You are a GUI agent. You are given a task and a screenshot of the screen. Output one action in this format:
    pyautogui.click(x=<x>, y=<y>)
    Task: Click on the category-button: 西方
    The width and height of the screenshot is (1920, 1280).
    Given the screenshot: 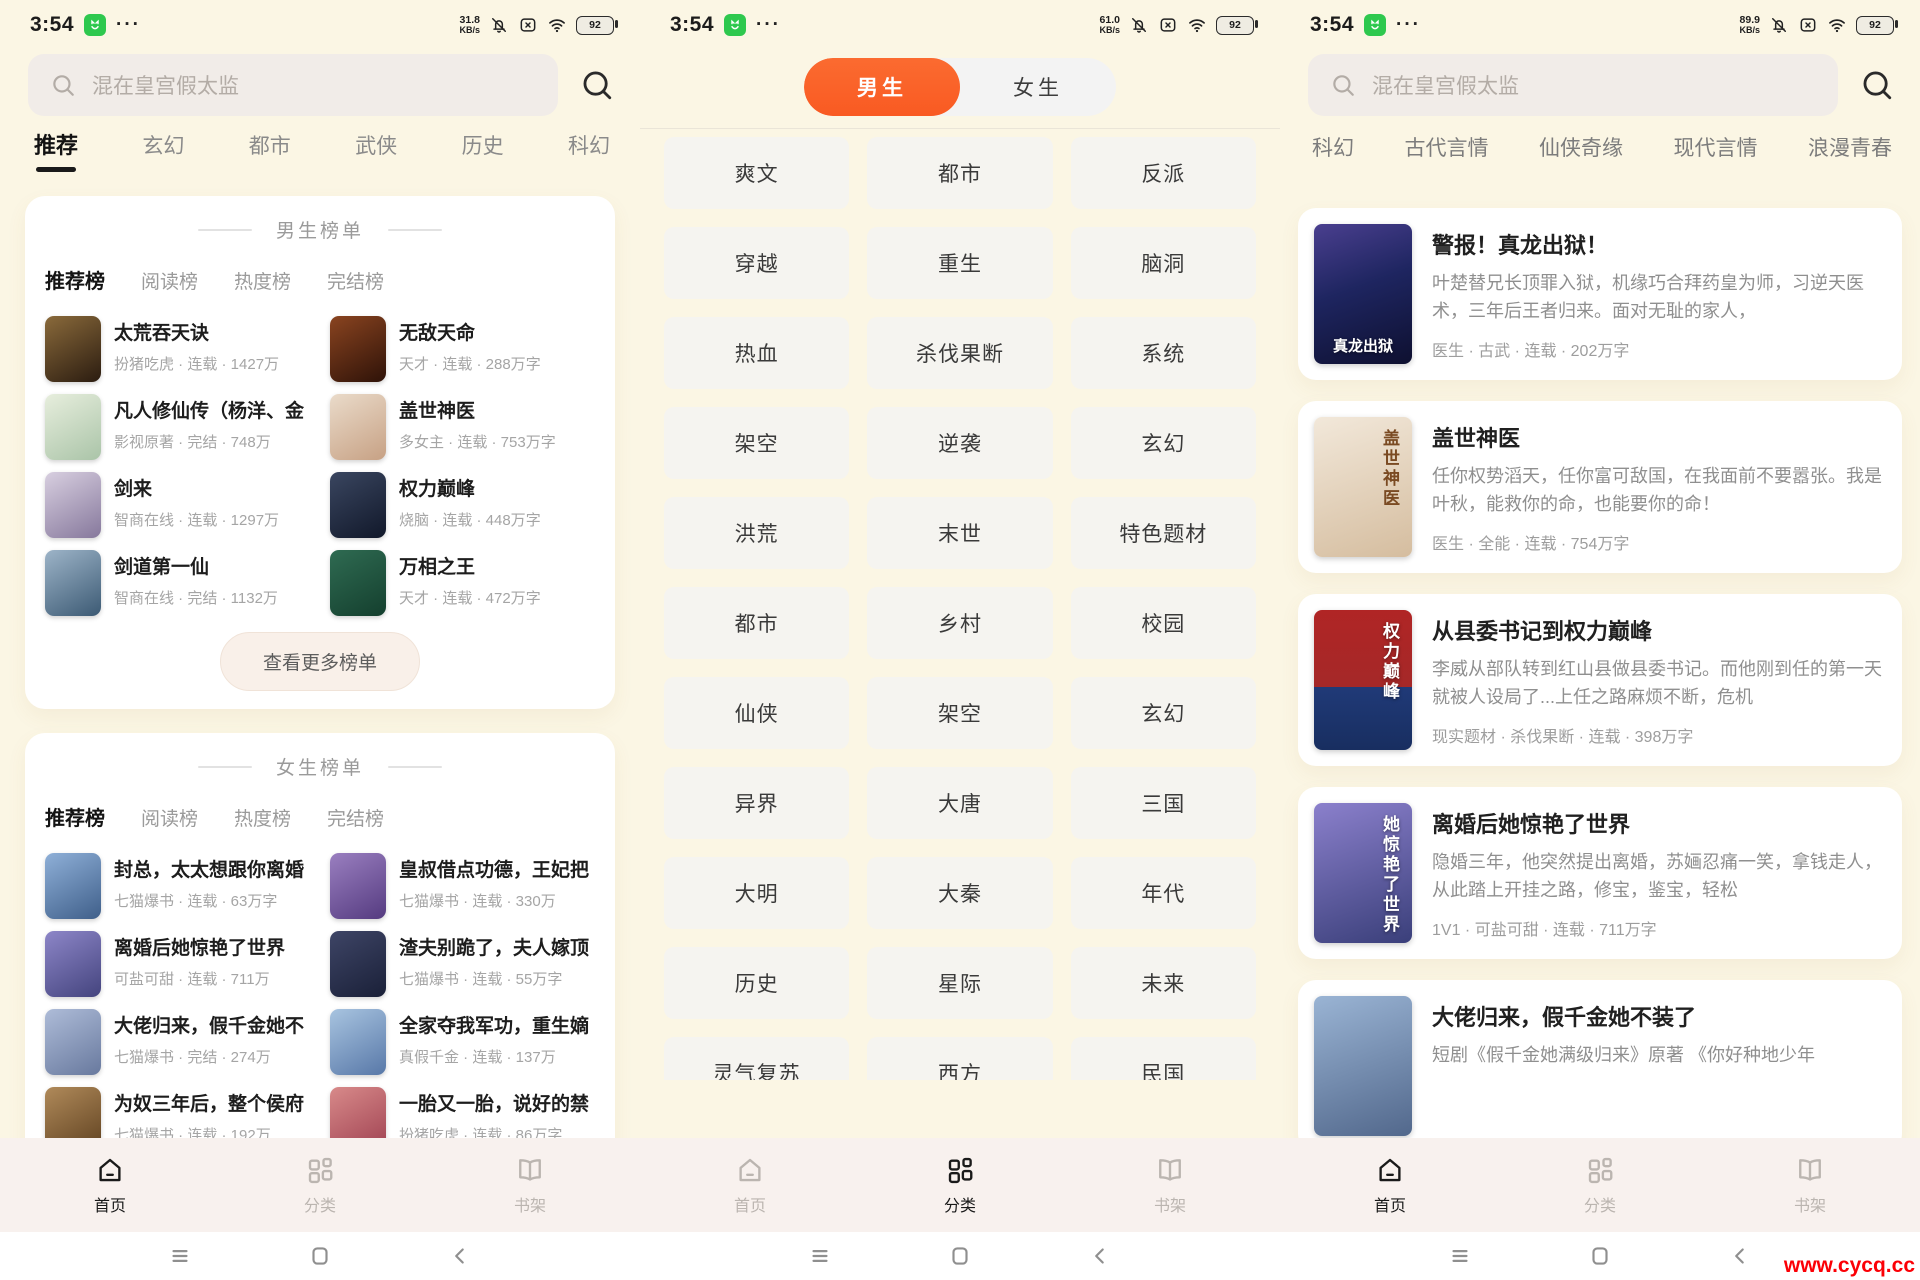 What is the action you would take?
    pyautogui.click(x=960, y=1058)
    